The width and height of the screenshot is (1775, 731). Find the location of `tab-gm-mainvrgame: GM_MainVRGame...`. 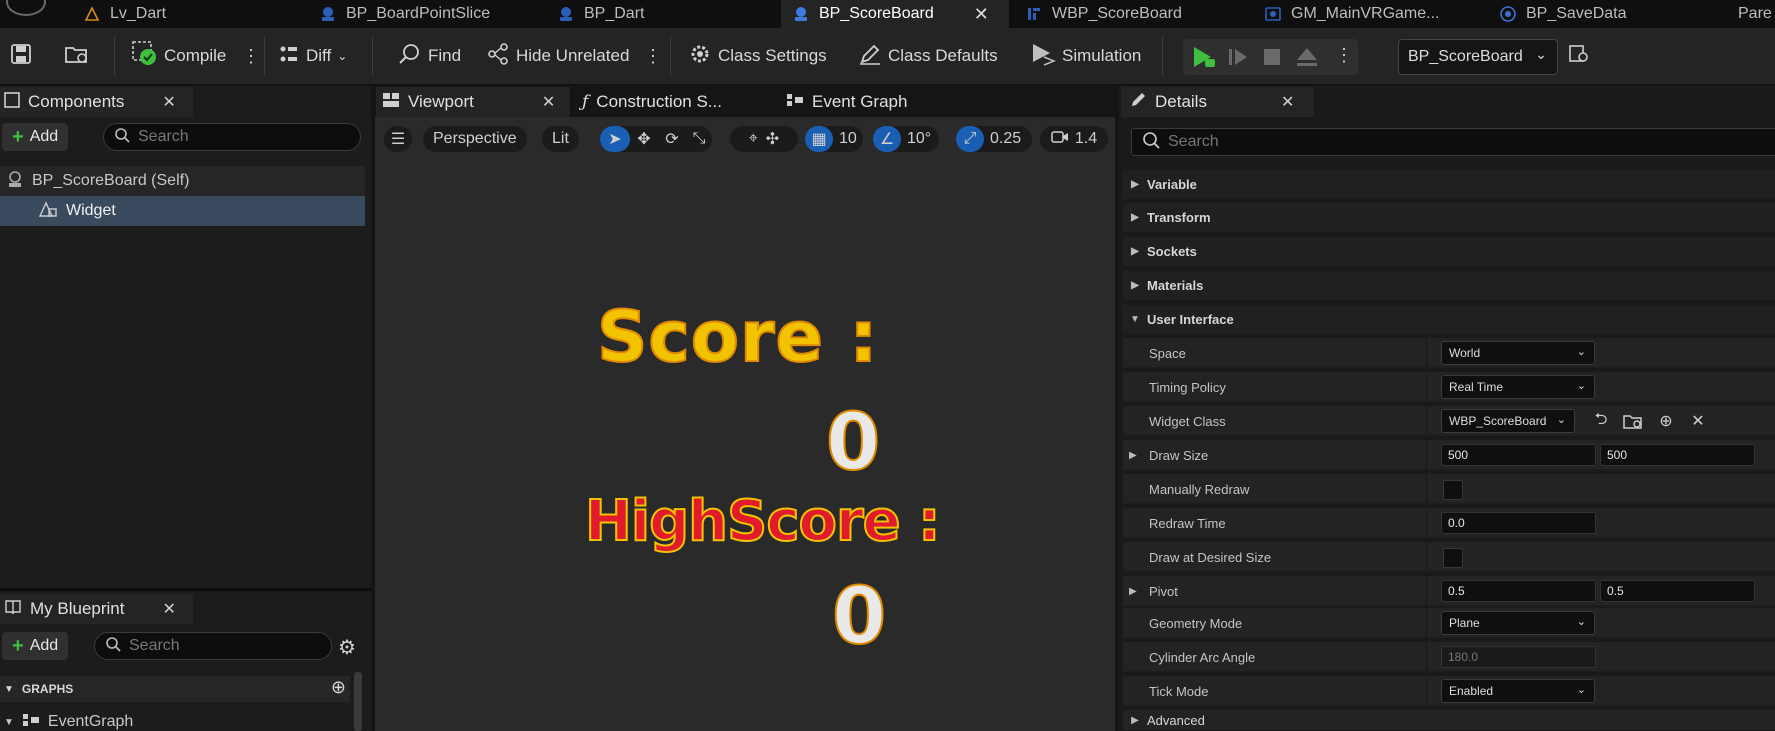

tab-gm-mainvrgame: GM_MainVRGame... is located at coordinates (1352, 14).